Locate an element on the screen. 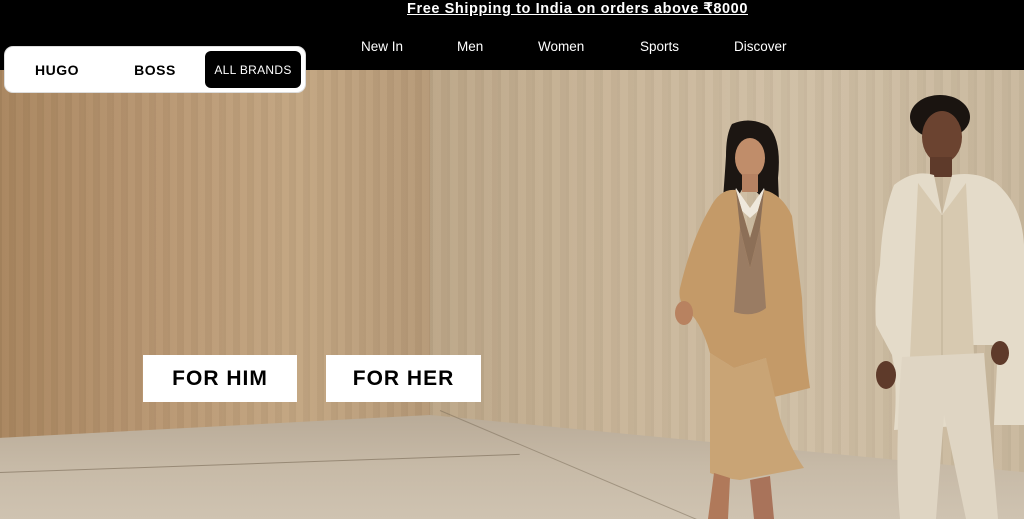 Image resolution: width=1024 pixels, height=519 pixels. brand-boss-button: BOSS is located at coordinates (155, 69).